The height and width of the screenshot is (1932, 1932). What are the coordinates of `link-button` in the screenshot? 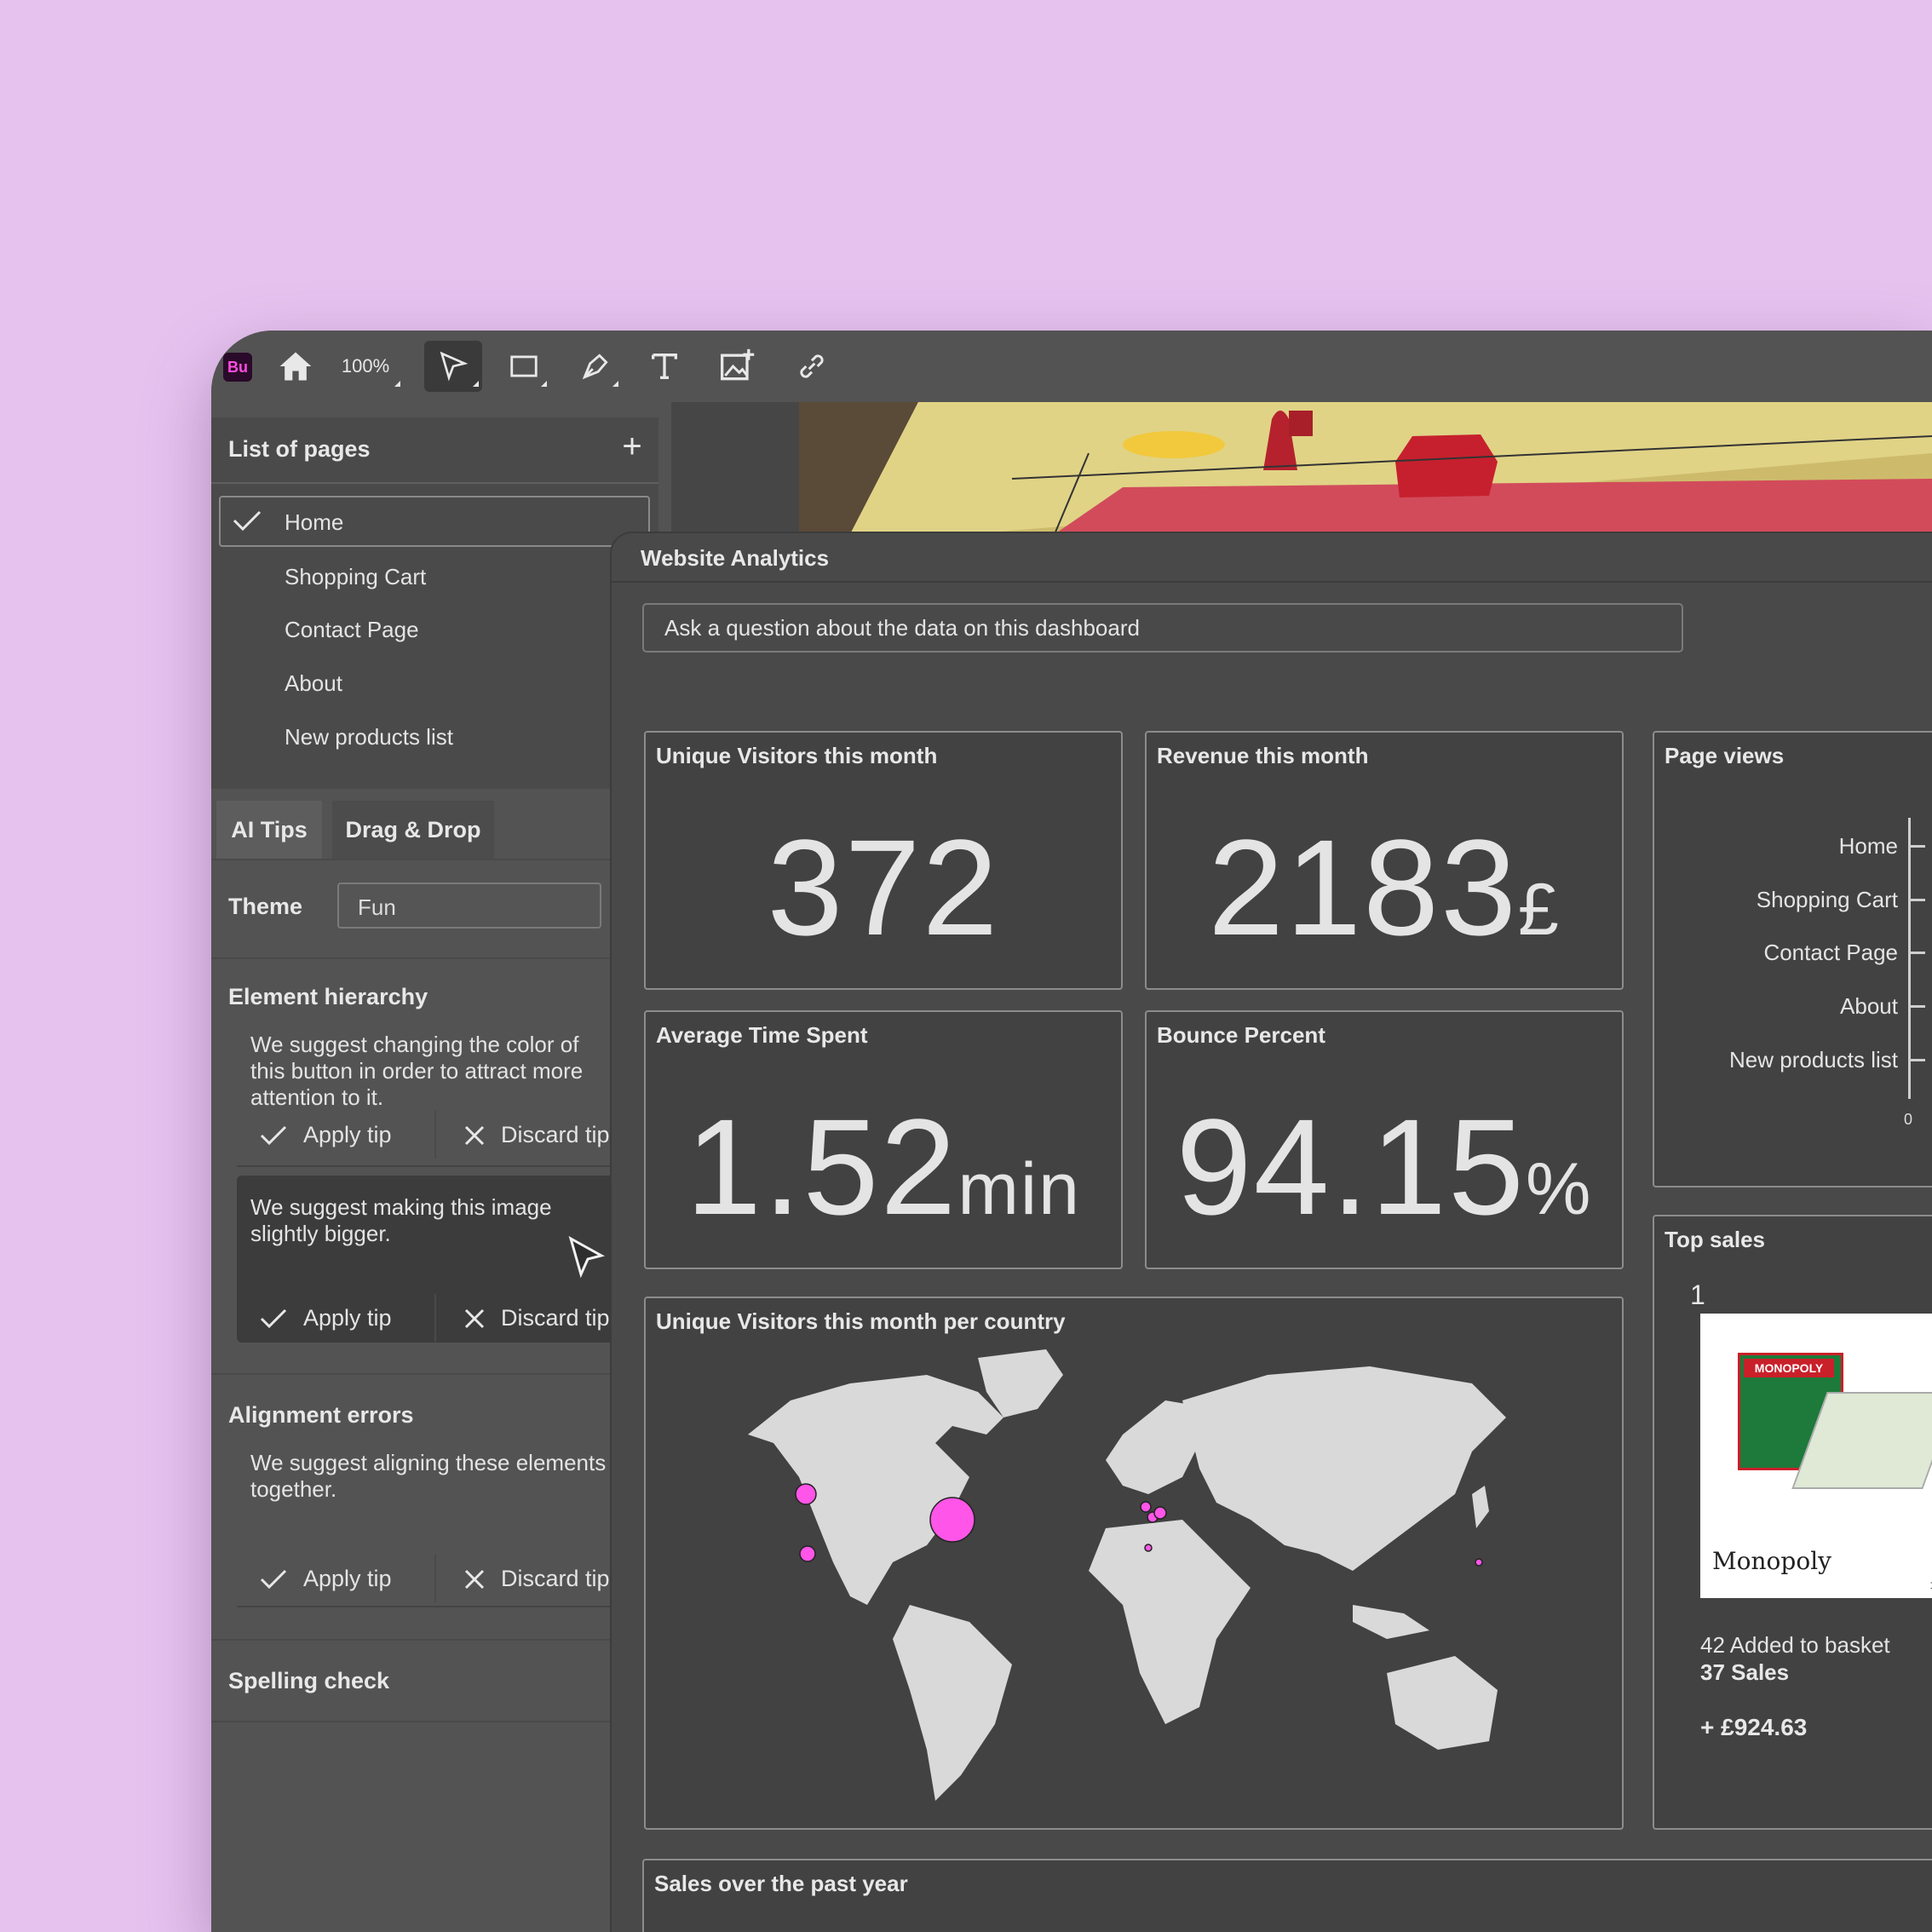 It's located at (812, 366).